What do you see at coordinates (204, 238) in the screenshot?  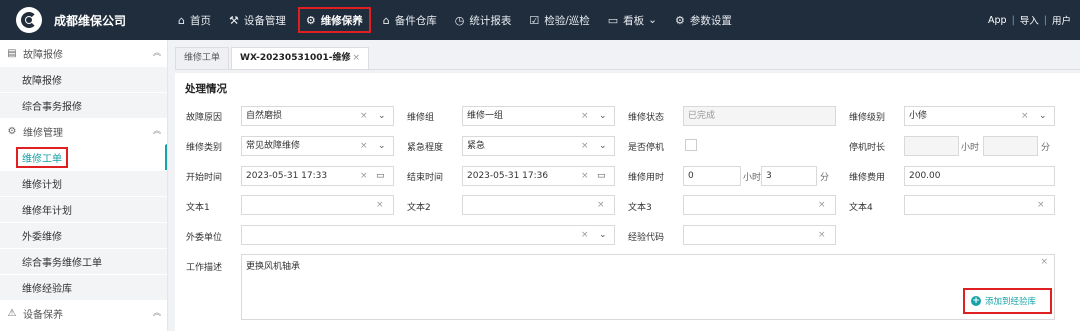 I see `outsource-label: 外委单位` at bounding box center [204, 238].